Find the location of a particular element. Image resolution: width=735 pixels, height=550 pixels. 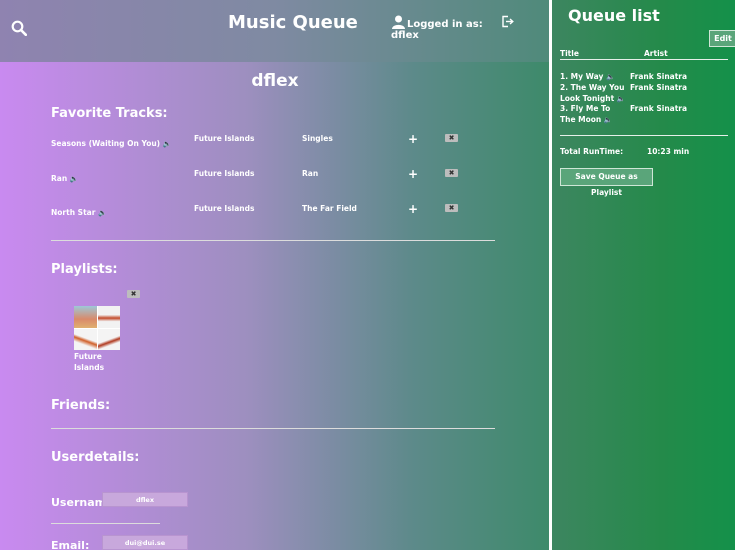

top-bar: Music Queue Logged in as: dflex is located at coordinates (275, 31).